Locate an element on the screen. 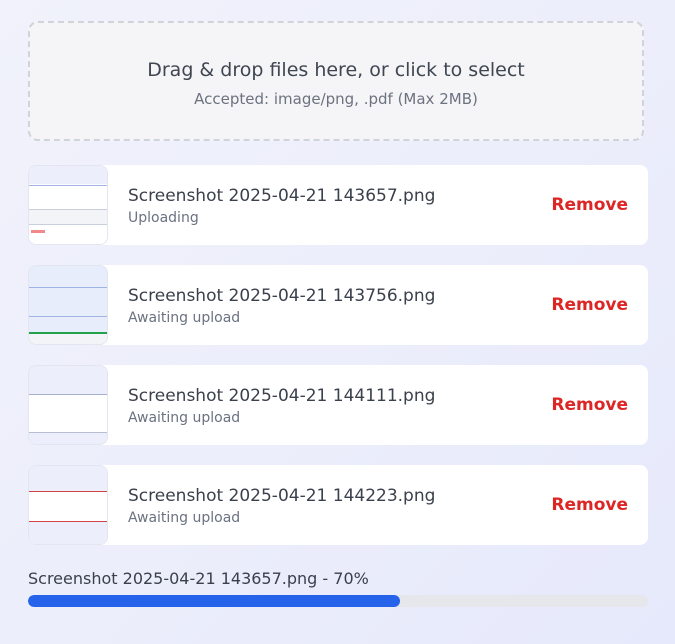  file-name: Screenshot 2025-04-21 143657.png is located at coordinates (282, 196).